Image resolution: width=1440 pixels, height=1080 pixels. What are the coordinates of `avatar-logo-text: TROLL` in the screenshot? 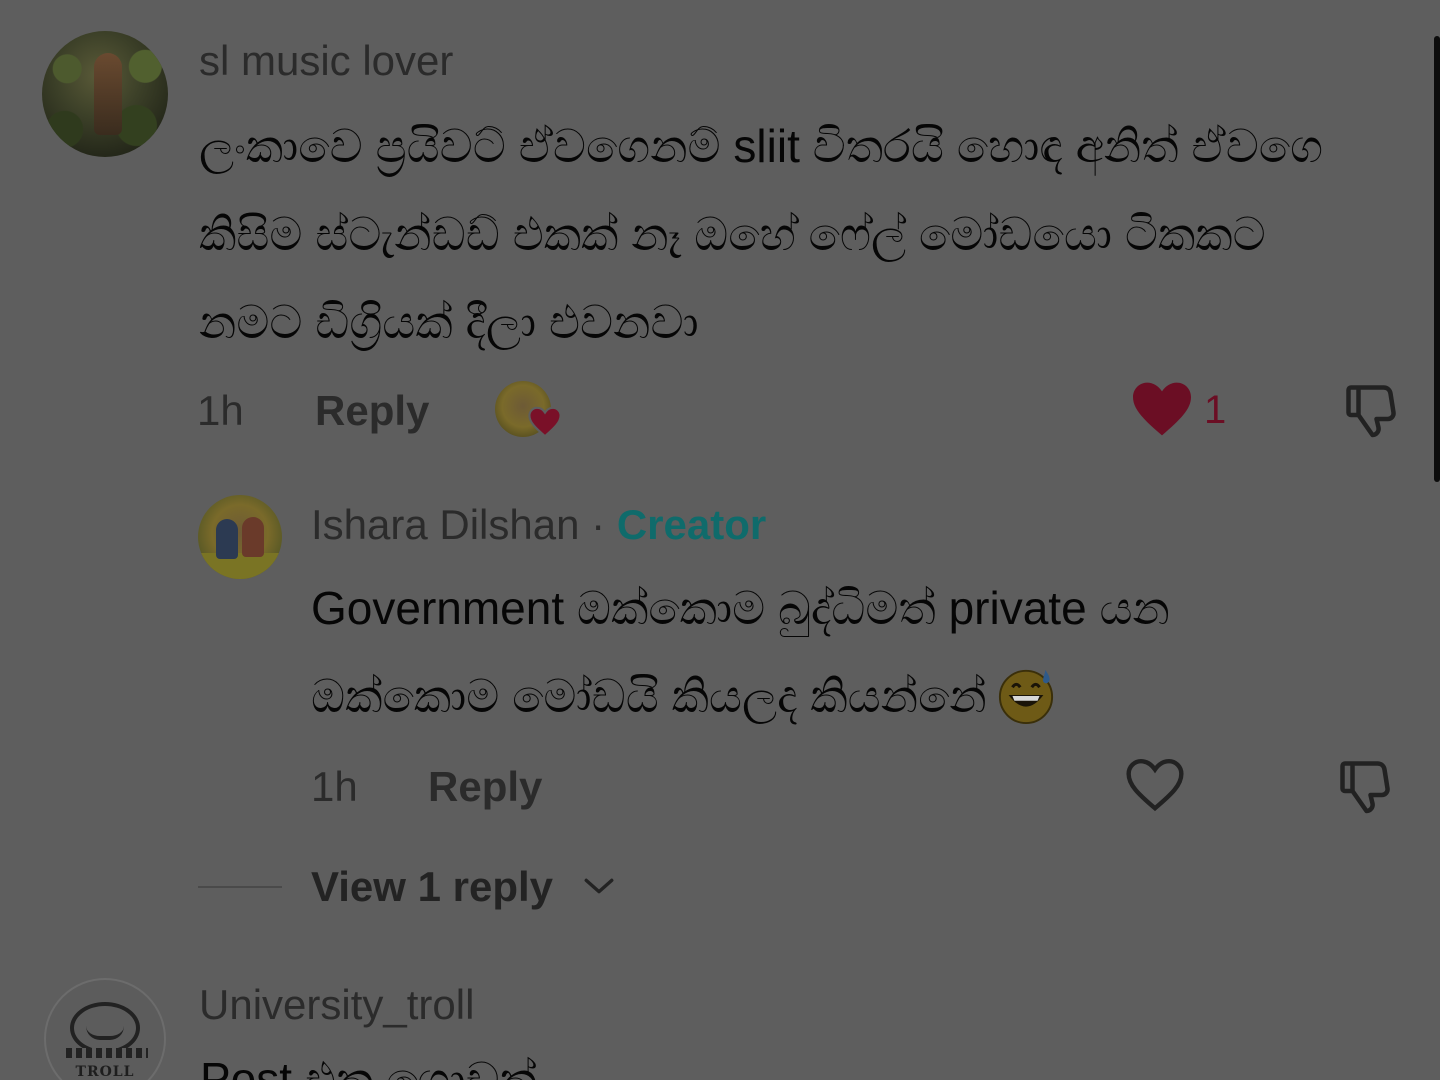 It's located at (105, 1072).